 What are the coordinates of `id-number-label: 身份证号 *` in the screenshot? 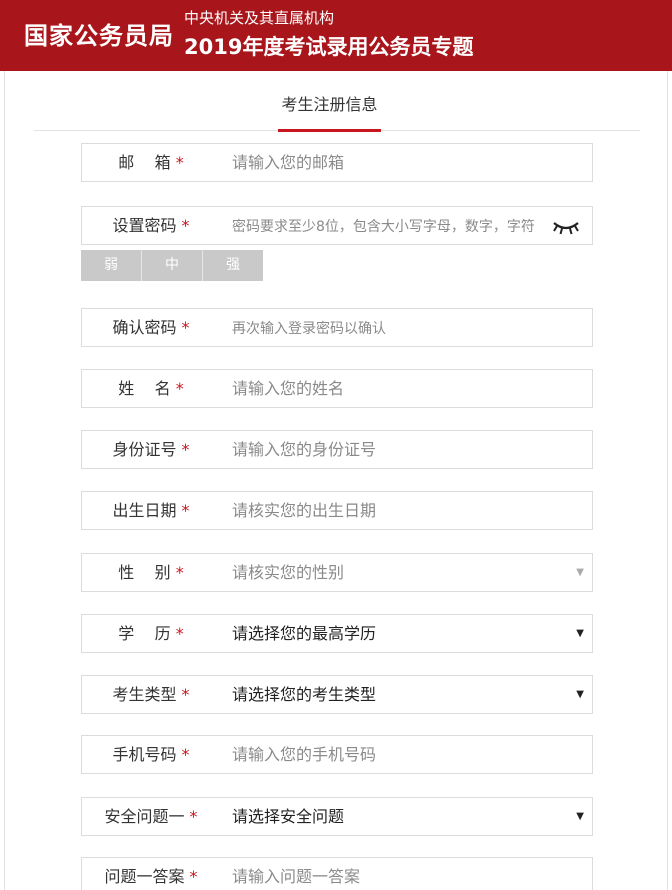 It's located at (151, 449).